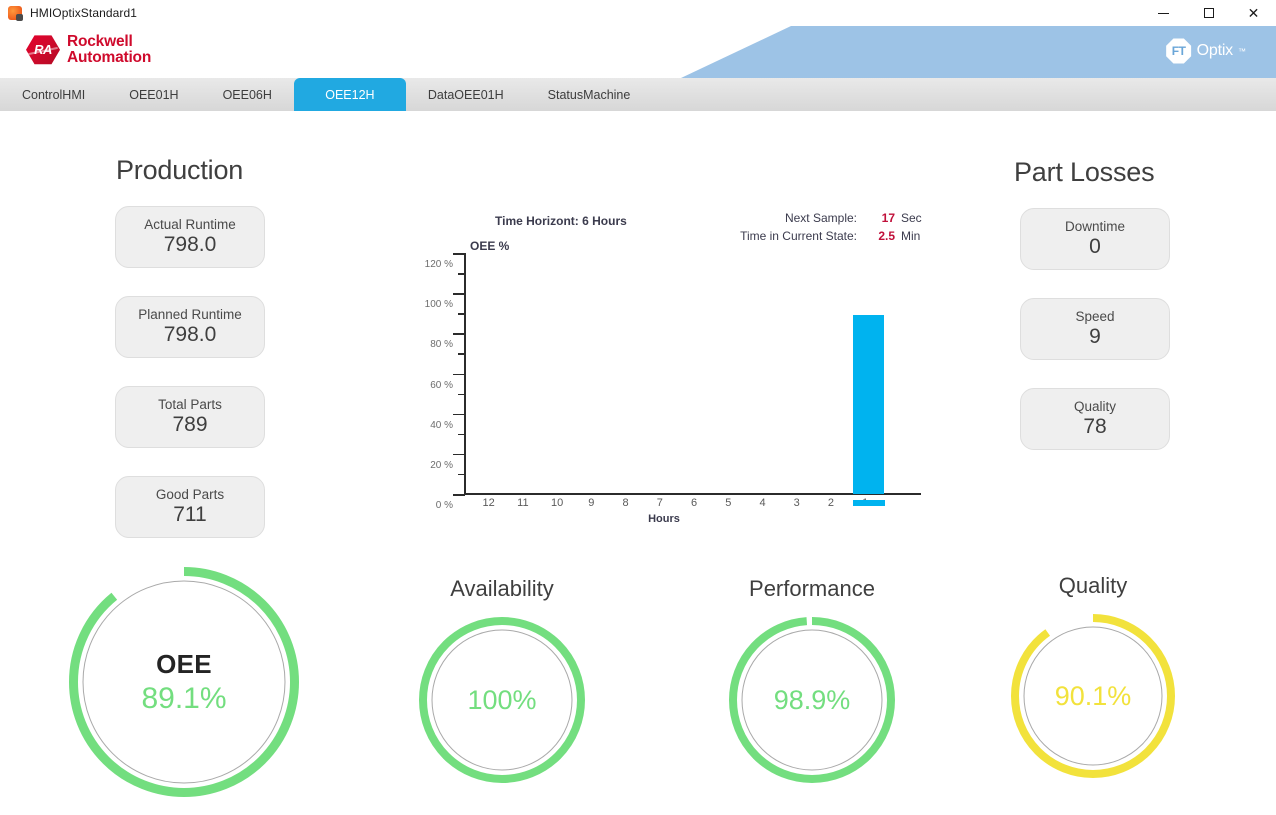  What do you see at coordinates (434, 382) in the screenshot?
I see `chart-y-tick-group: 0 % 20 % 40 % 60 % 80 % 100 % 120 %` at bounding box center [434, 382].